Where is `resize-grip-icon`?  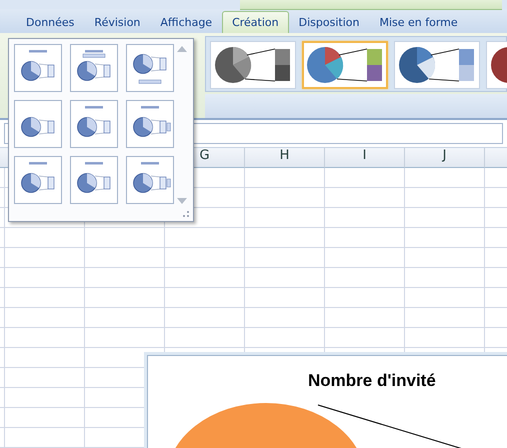 resize-grip-icon is located at coordinates (186, 214).